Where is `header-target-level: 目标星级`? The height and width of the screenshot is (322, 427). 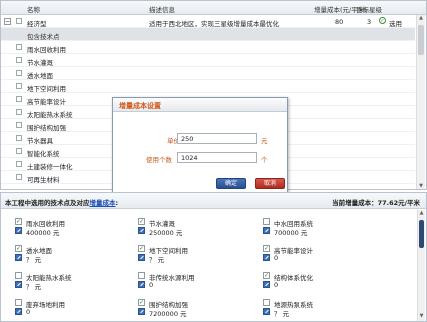
header-target-level: 目标星级 is located at coordinates (369, 9).